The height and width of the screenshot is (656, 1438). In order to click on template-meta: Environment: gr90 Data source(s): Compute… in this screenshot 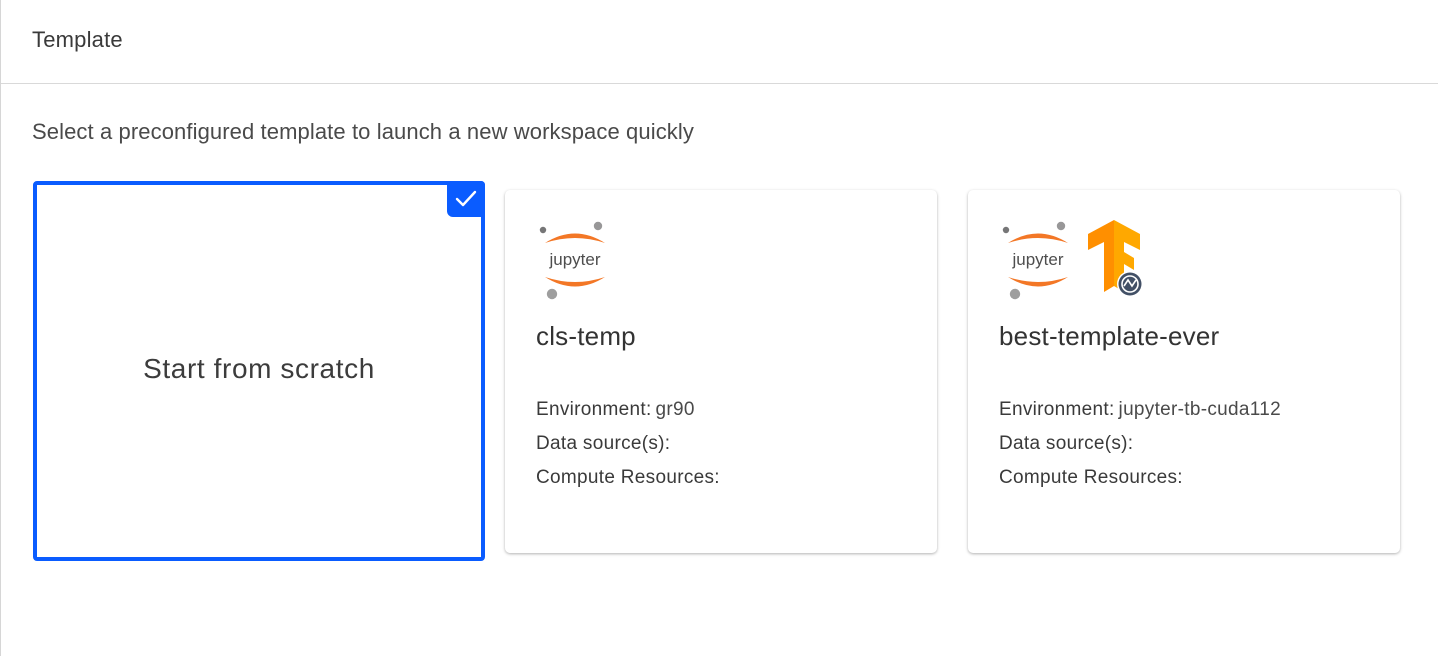, I will do `click(628, 444)`.